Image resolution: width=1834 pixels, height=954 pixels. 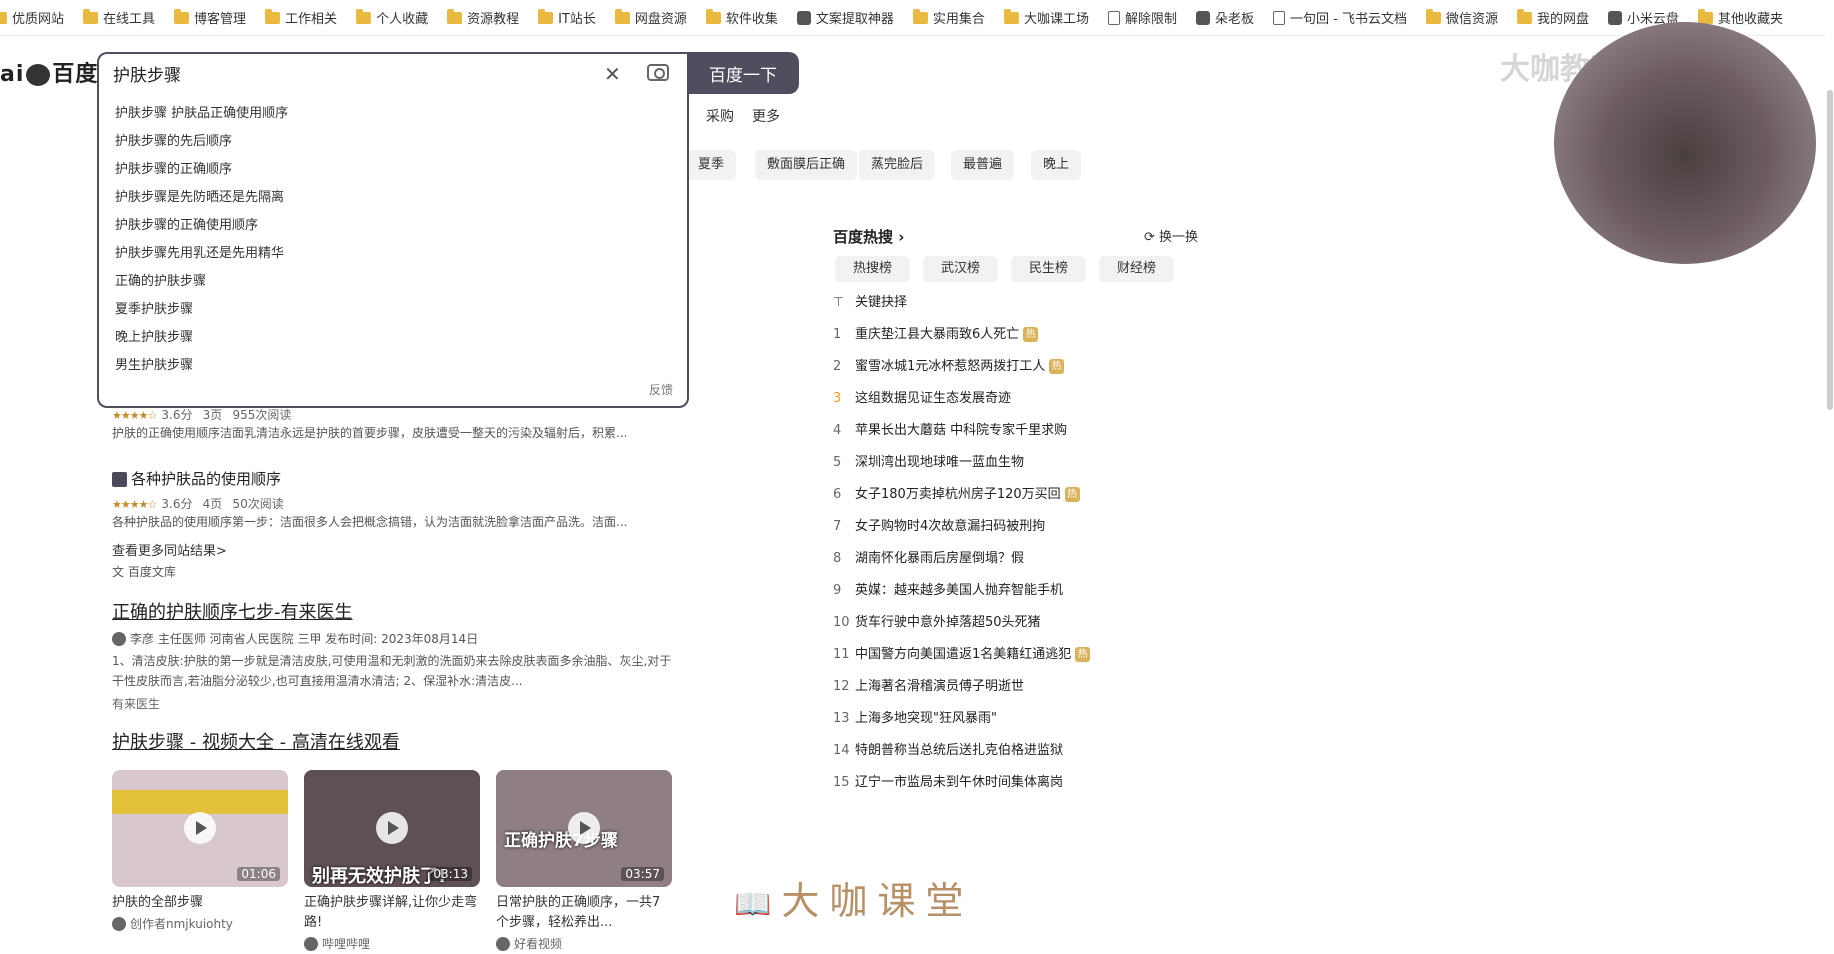 I want to click on related-tag: 敷面膜后正确, so click(x=806, y=165).